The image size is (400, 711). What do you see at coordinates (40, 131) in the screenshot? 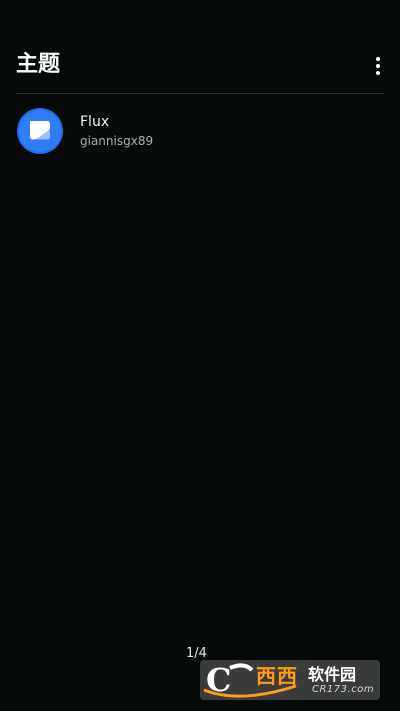
I see `flux-theme-icon` at bounding box center [40, 131].